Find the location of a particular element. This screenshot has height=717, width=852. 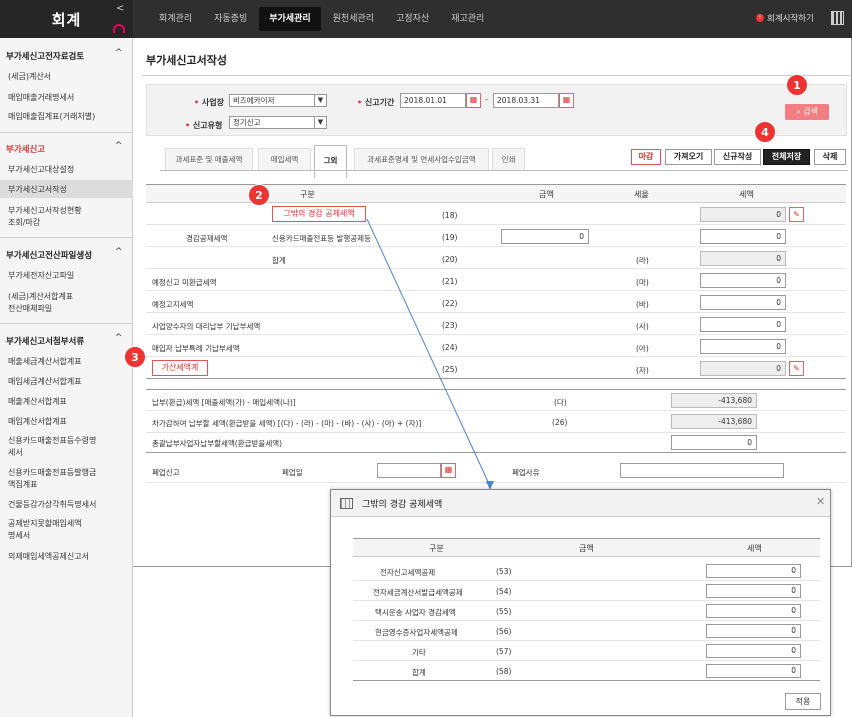

nav-item-accounting: 회계관리 is located at coordinates (175, 19).